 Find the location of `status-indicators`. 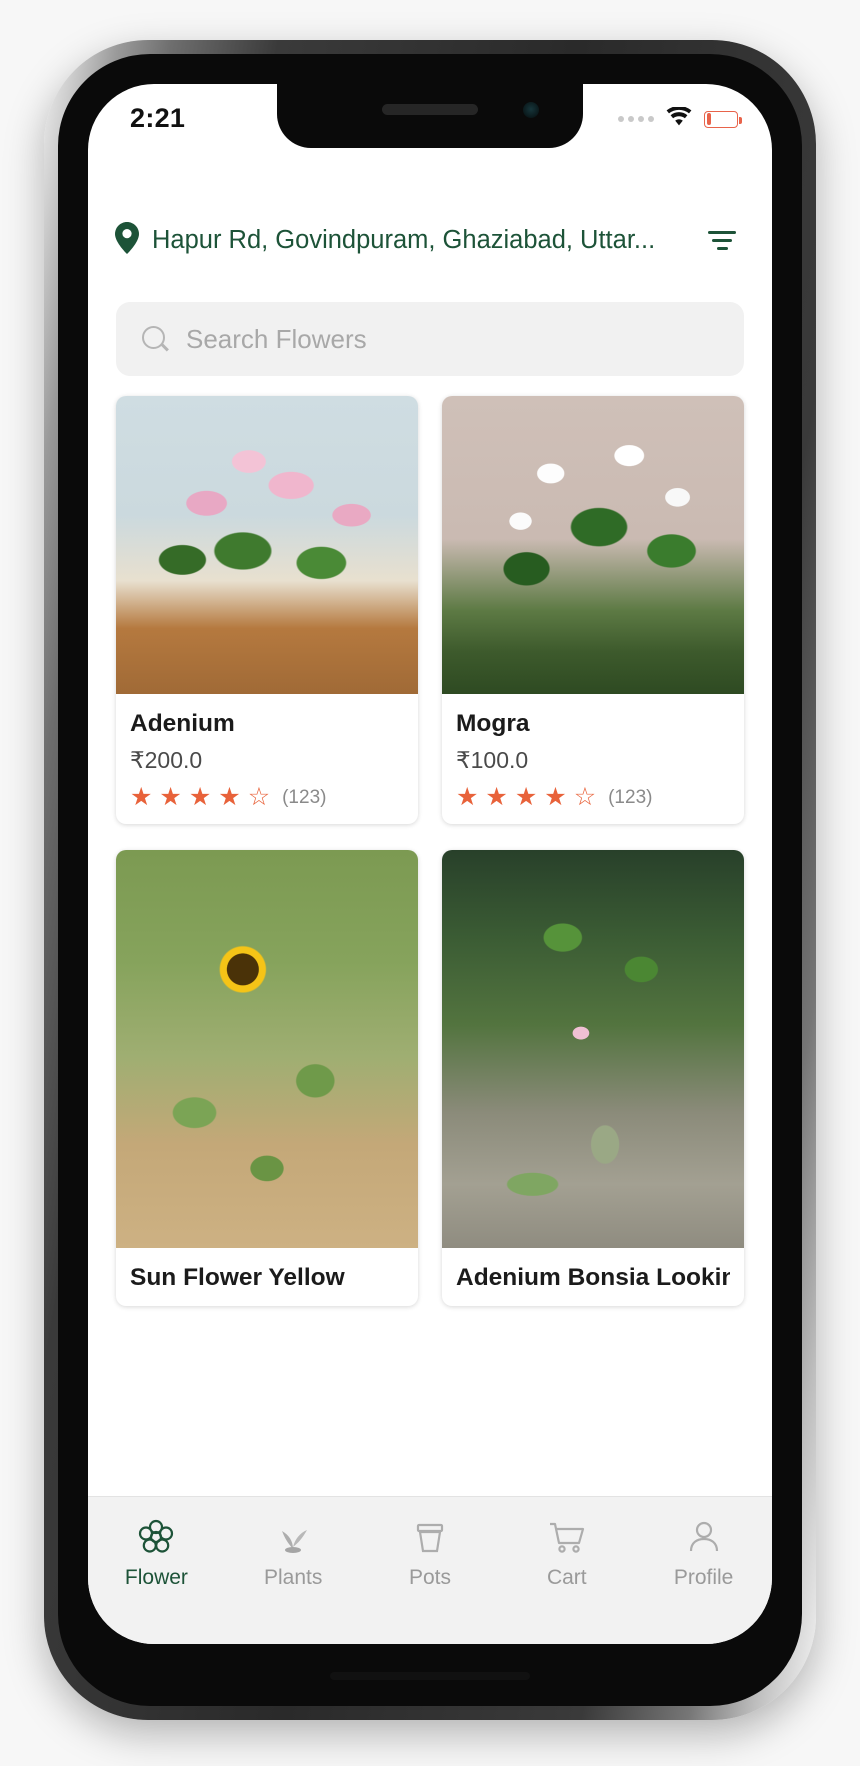

status-indicators is located at coordinates (680, 118).